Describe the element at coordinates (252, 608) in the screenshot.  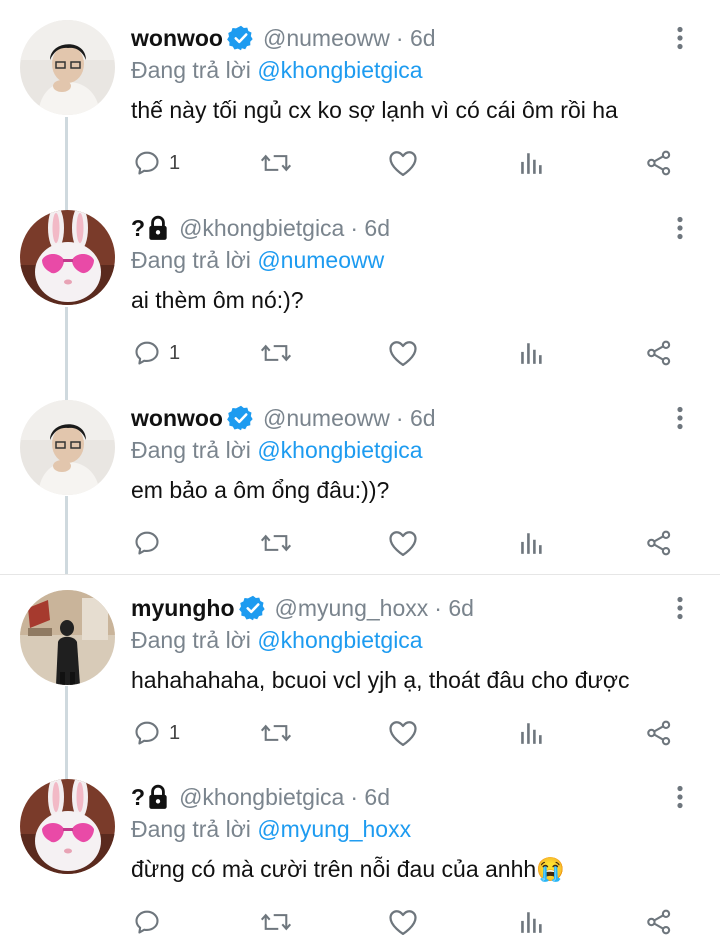
I see `verified-badge-icon` at that location.